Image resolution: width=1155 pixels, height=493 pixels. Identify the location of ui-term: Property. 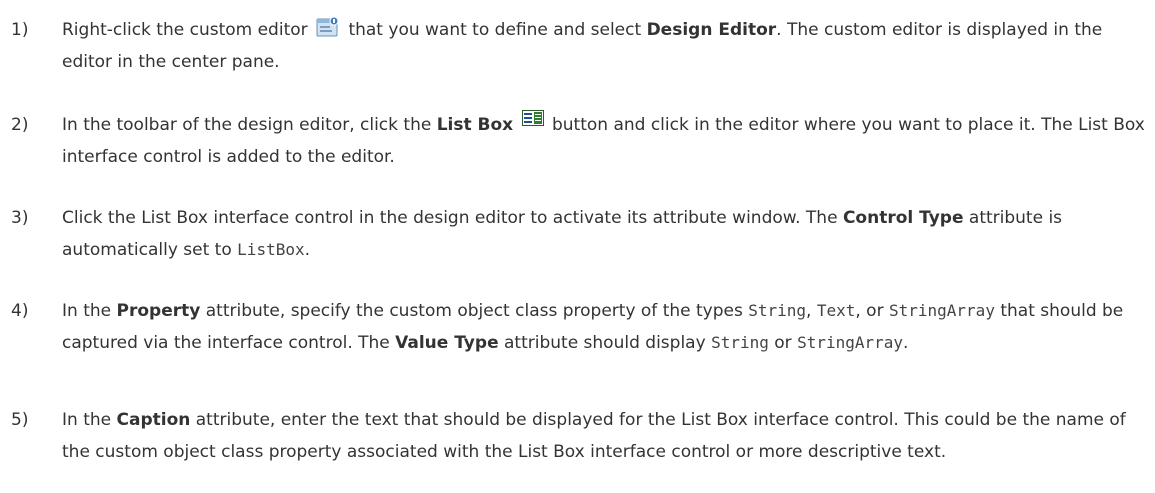
(158, 311).